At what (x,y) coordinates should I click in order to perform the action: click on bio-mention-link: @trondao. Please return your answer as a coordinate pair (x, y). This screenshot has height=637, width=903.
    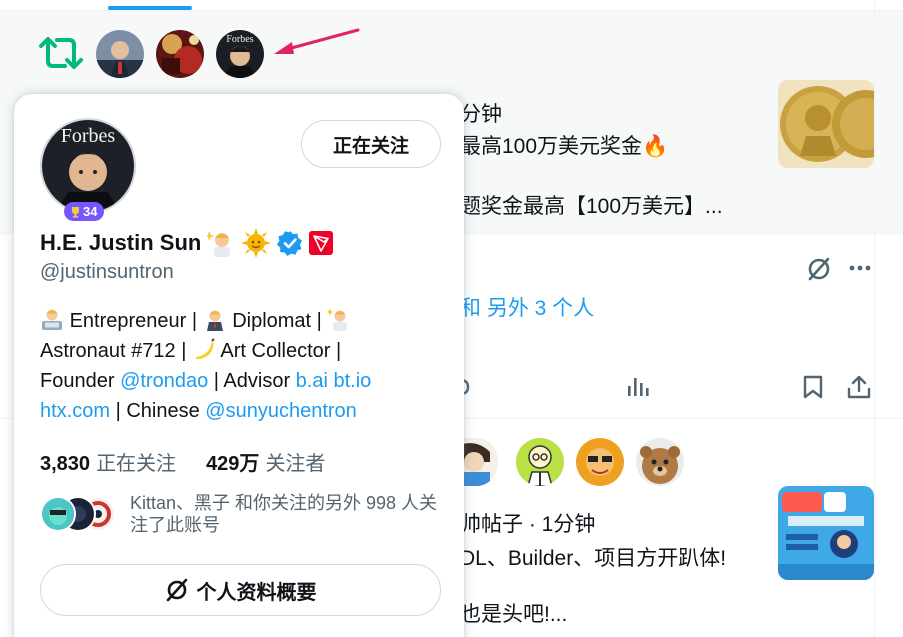
    Looking at the image, I should click on (164, 381).